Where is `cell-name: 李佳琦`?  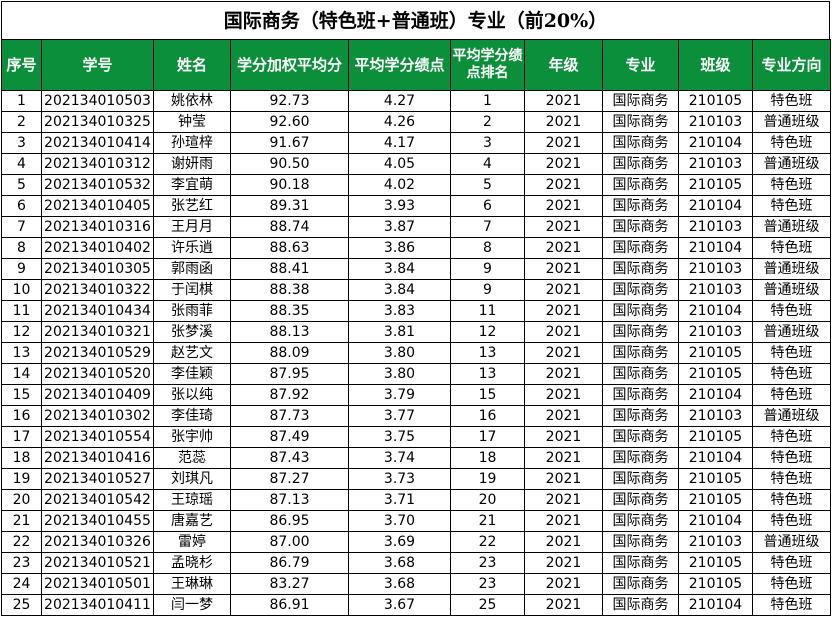 cell-name: 李佳琦 is located at coordinates (192, 416).